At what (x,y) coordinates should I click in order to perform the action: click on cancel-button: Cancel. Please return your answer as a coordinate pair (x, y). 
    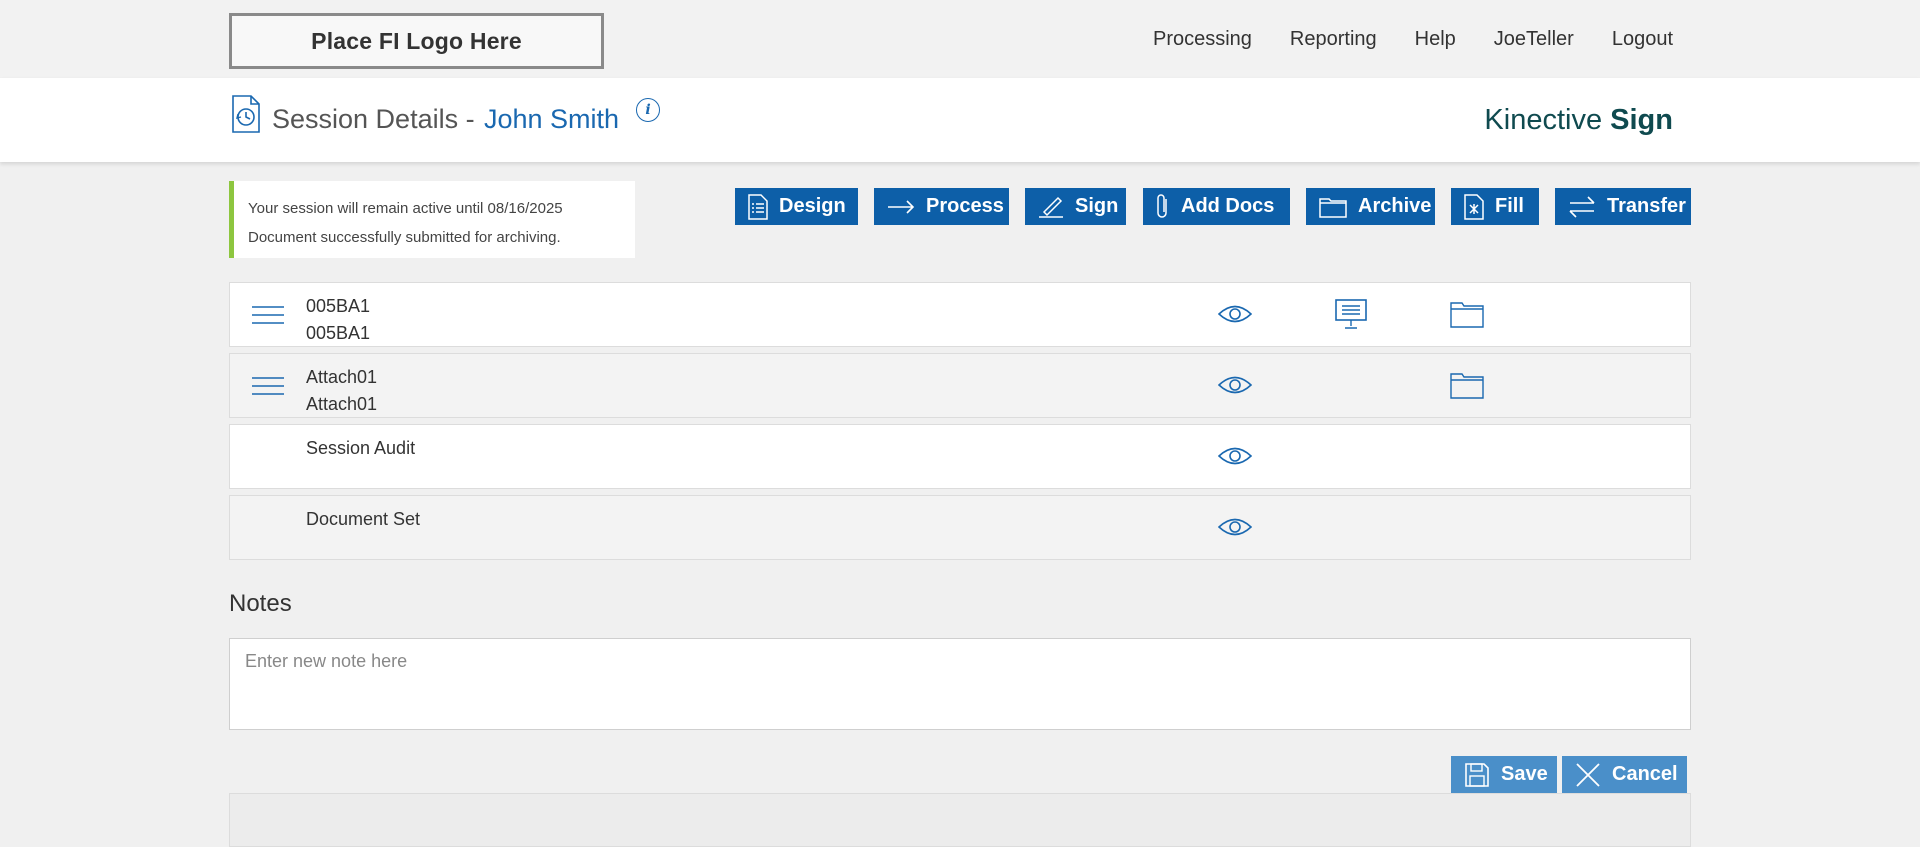
    Looking at the image, I should click on (1624, 774).